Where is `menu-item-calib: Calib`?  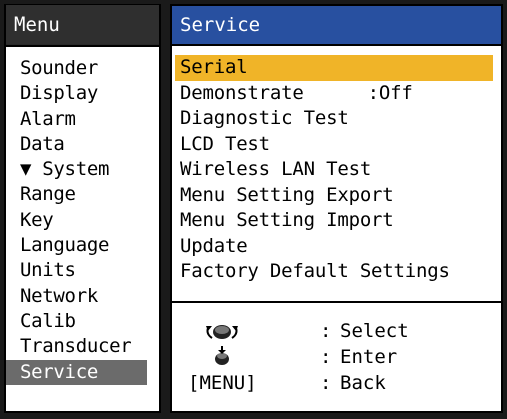
menu-item-calib: Calib is located at coordinates (82, 321).